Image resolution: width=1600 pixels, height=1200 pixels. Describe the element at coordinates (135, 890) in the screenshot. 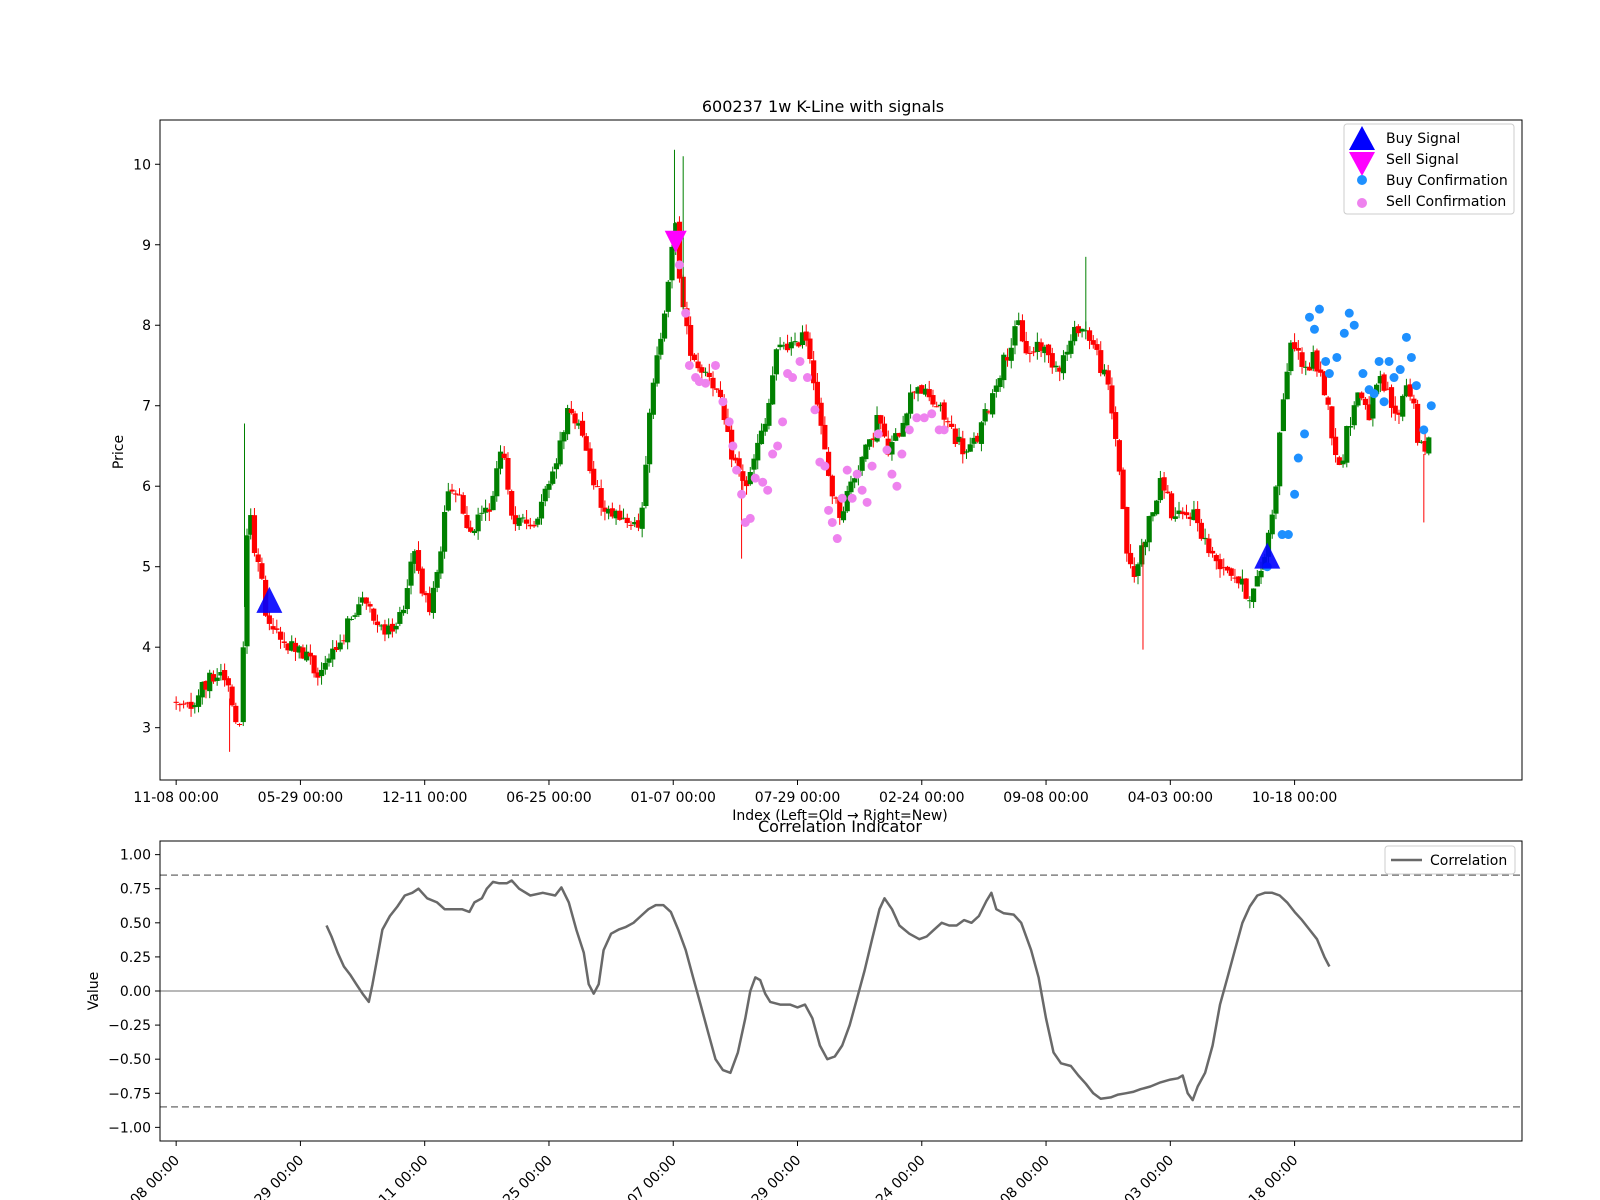

I see `correlation-y-tick-label: 0.75` at that location.